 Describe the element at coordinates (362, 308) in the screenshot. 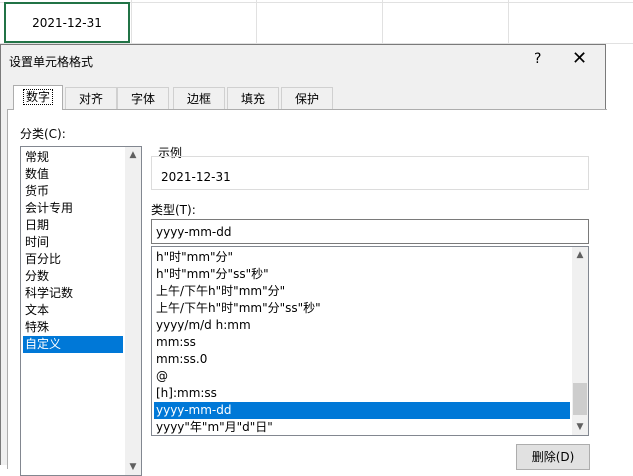

I see `list-item: 上午/下午h"时"mm"分"ss"秒"` at that location.